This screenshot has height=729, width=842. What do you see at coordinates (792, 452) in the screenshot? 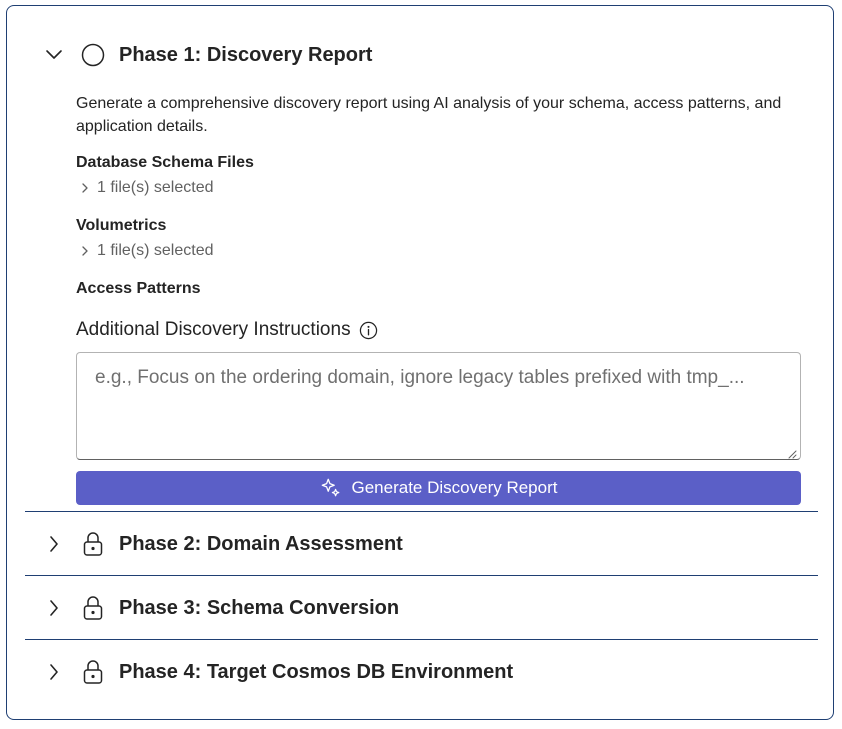
I see `resize-handle-icon` at bounding box center [792, 452].